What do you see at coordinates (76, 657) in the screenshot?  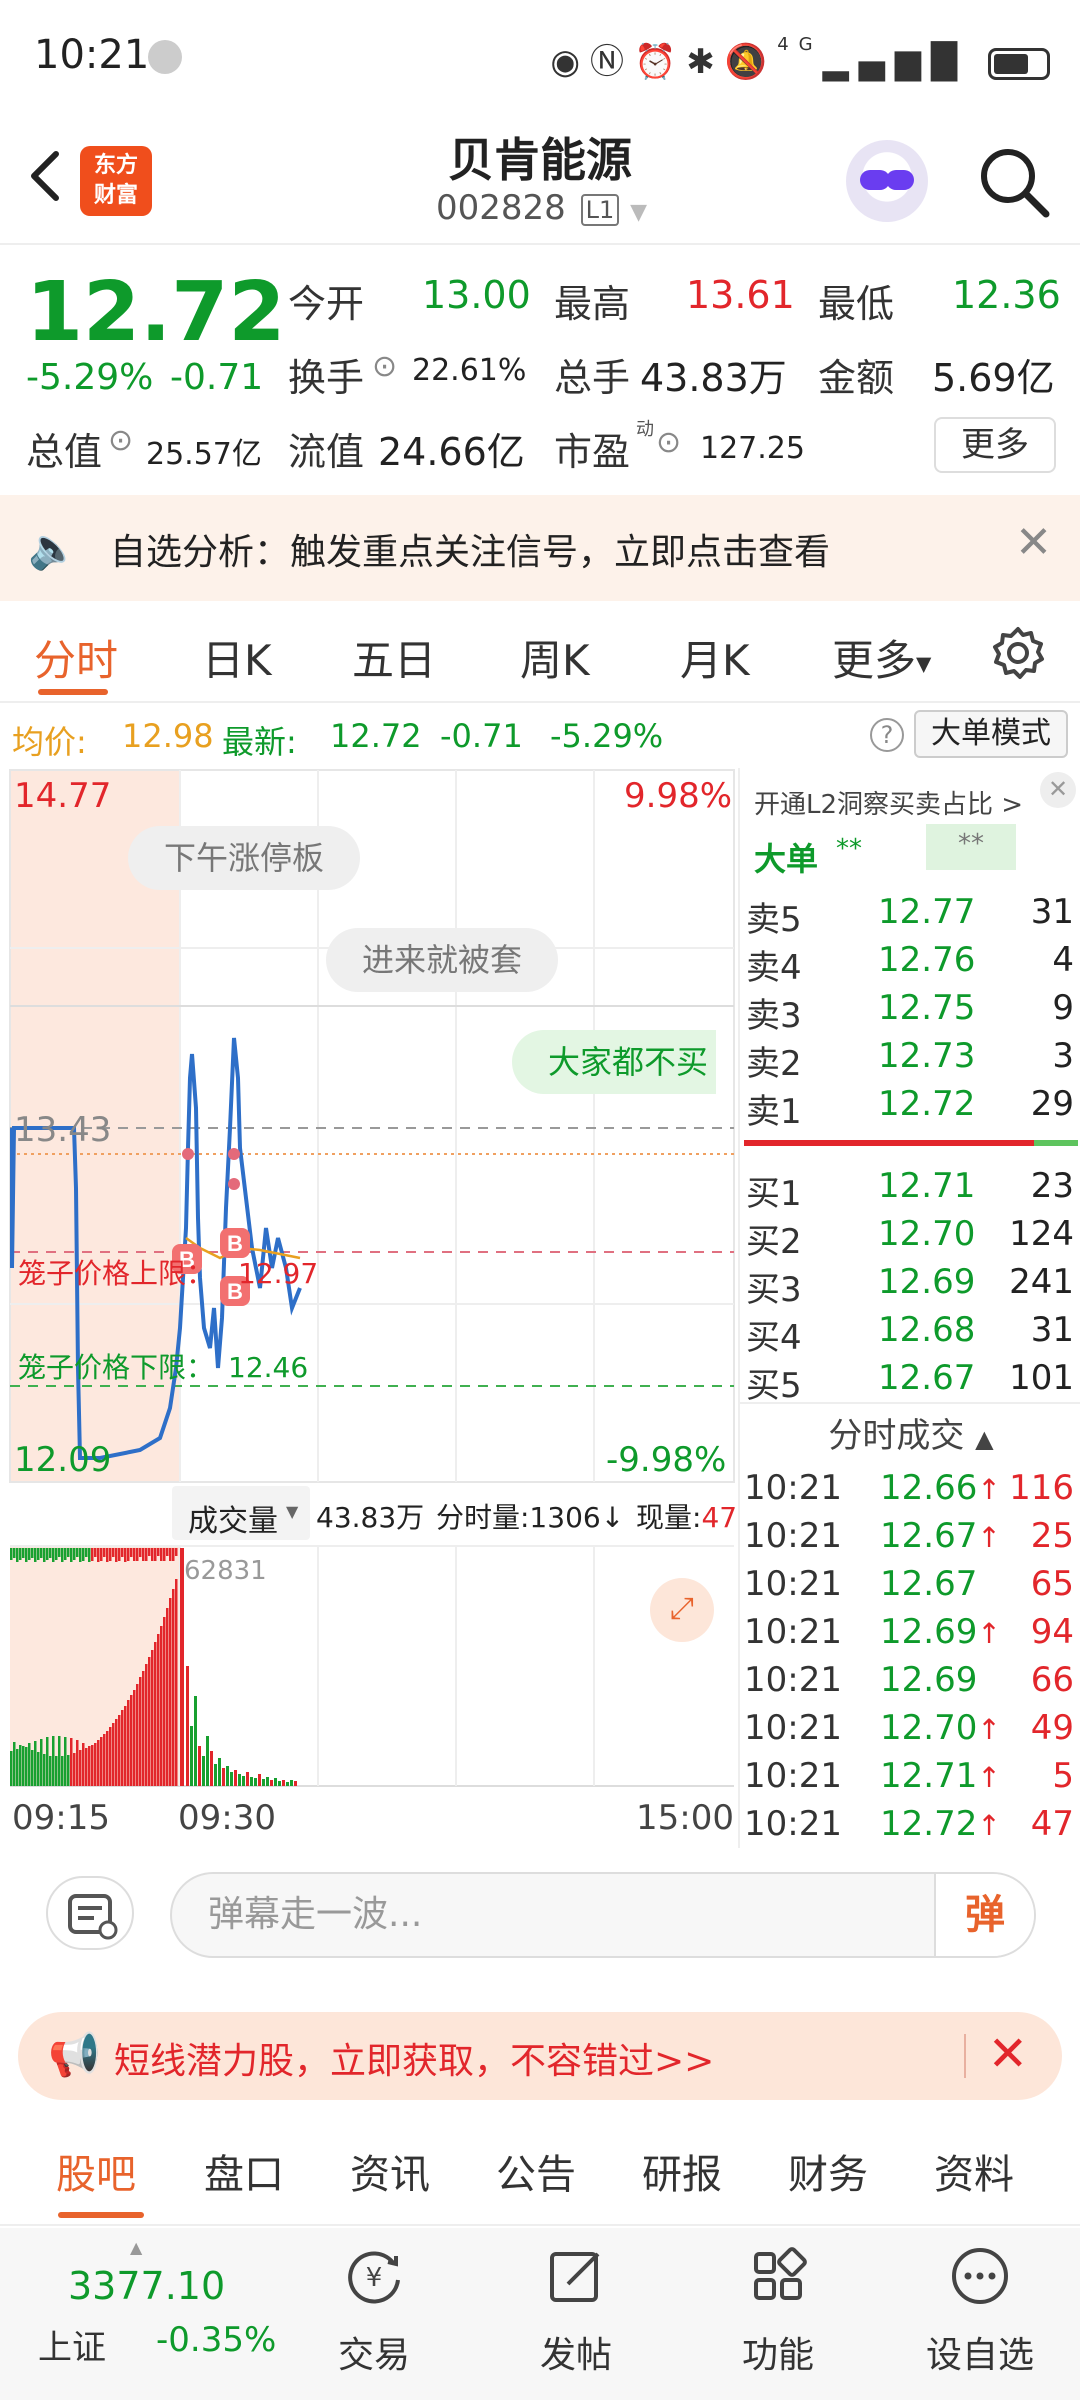 I see `tab-intraday: 分时` at bounding box center [76, 657].